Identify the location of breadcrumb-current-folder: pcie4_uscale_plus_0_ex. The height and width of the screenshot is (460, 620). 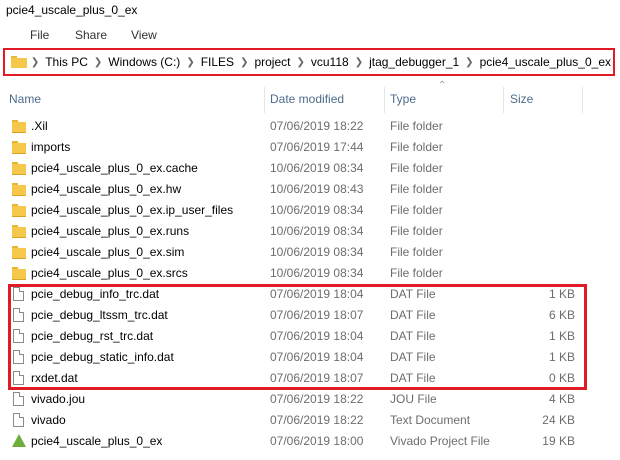
(545, 62).